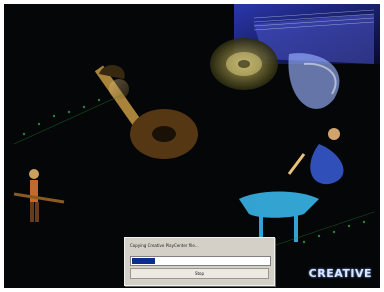  I want to click on install-progress-dialog: Copying Creative PlayCenter file... Stop, so click(199, 261).